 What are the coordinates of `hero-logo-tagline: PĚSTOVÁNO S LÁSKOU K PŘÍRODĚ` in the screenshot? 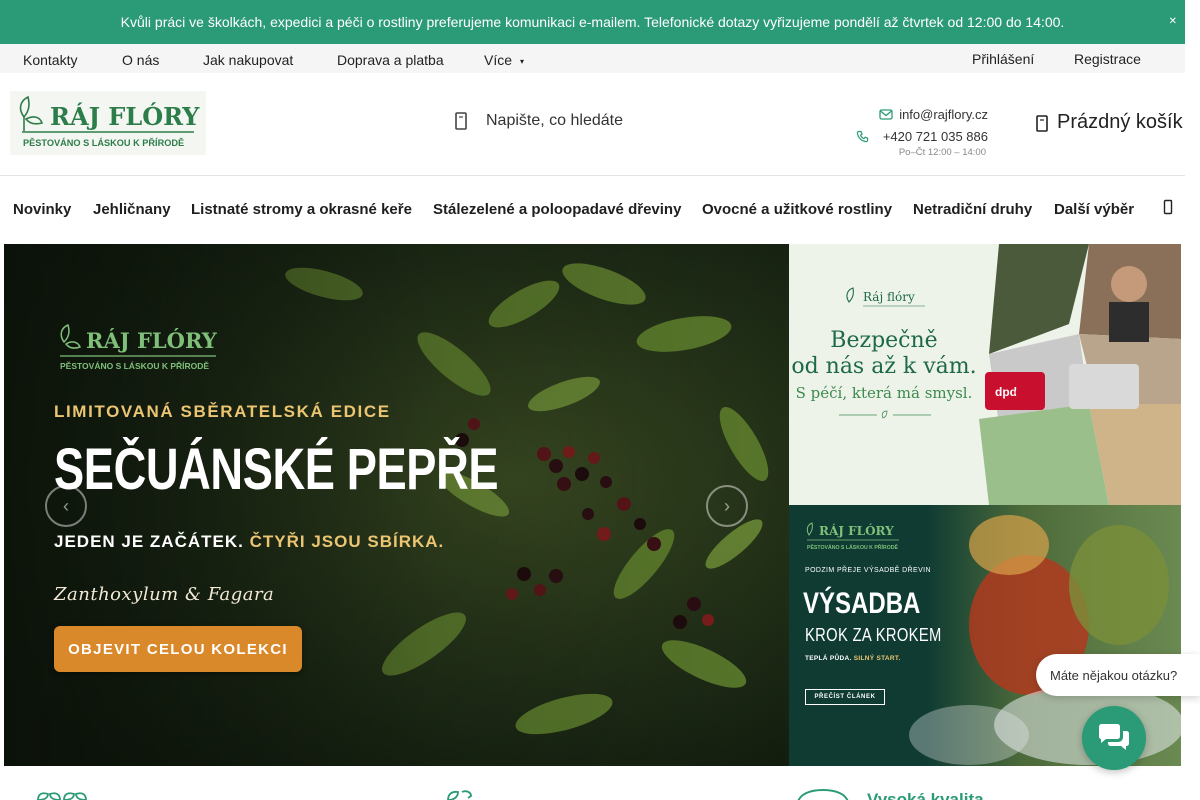 It's located at (134, 365).